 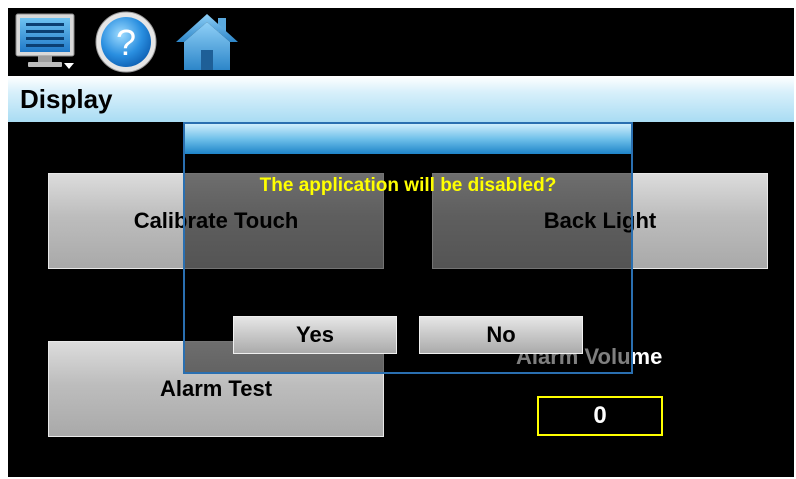 What do you see at coordinates (207, 42) in the screenshot?
I see `home-icon` at bounding box center [207, 42].